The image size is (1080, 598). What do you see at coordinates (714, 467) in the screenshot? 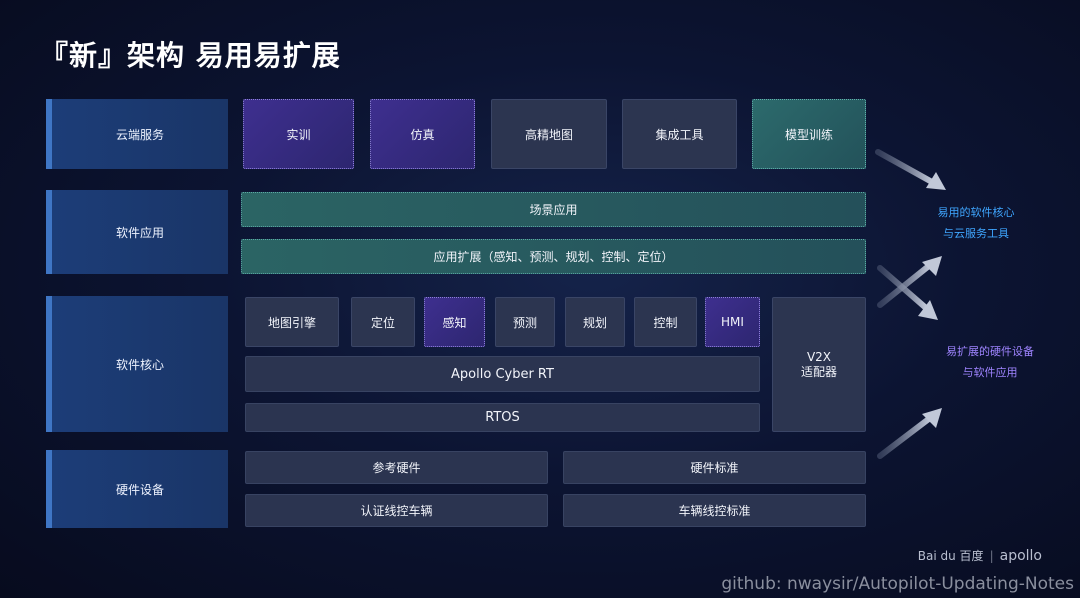
I see `hardware-standard-bar: 硬件标准` at bounding box center [714, 467].